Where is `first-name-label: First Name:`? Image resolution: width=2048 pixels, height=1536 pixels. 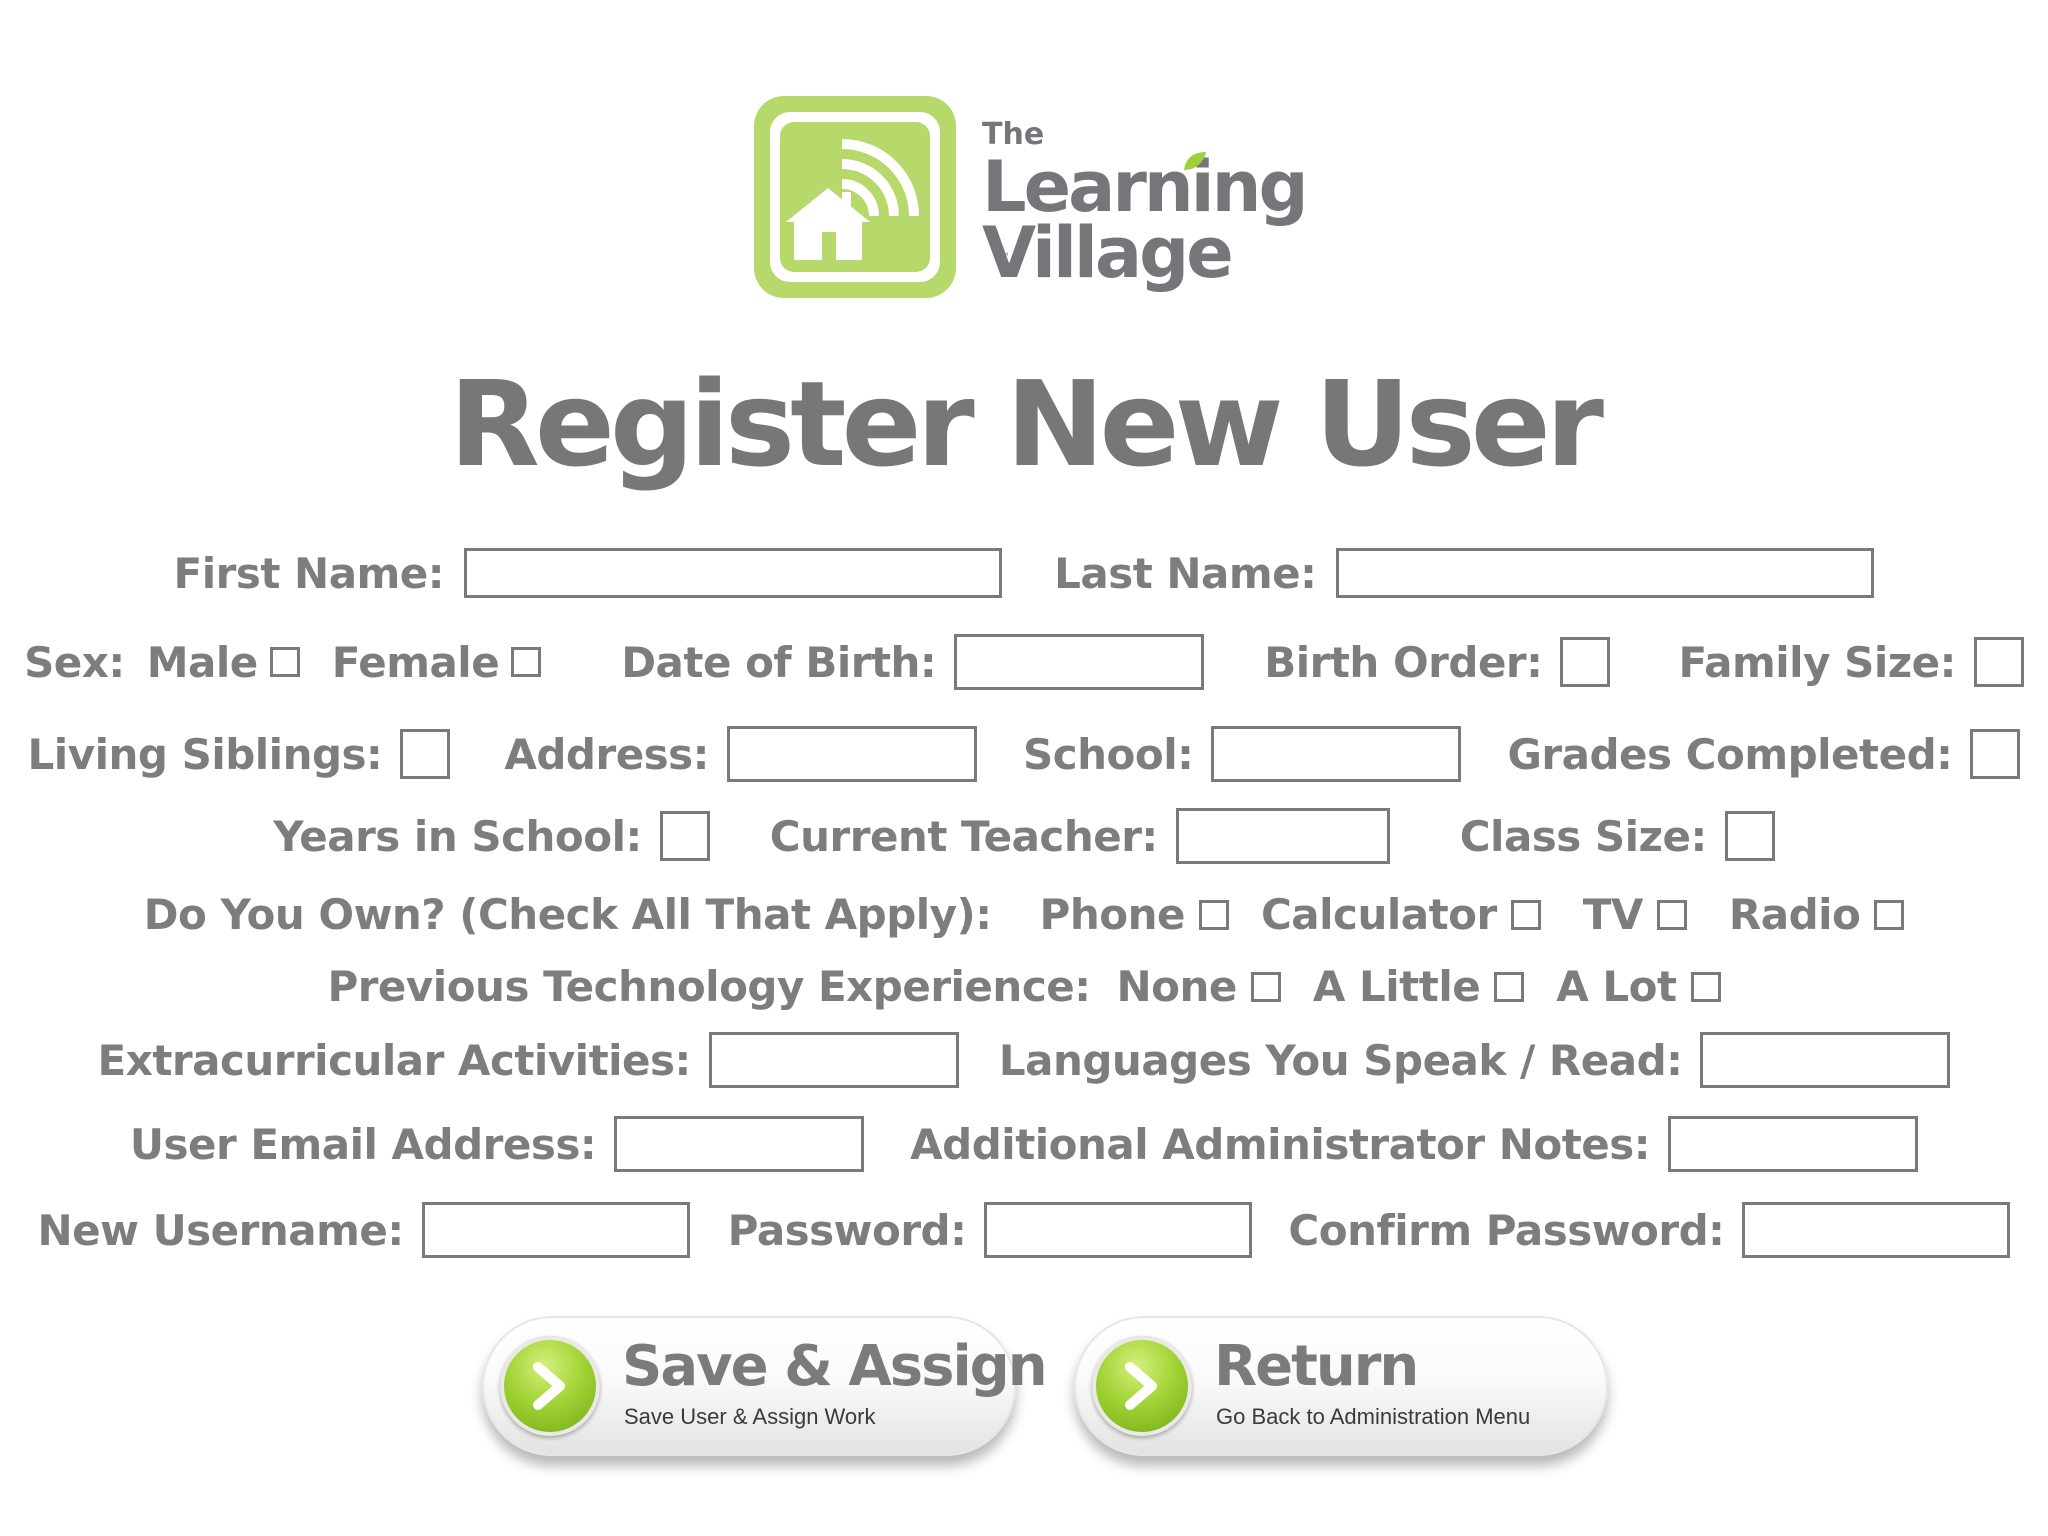
first-name-label: First Name: is located at coordinates (309, 573).